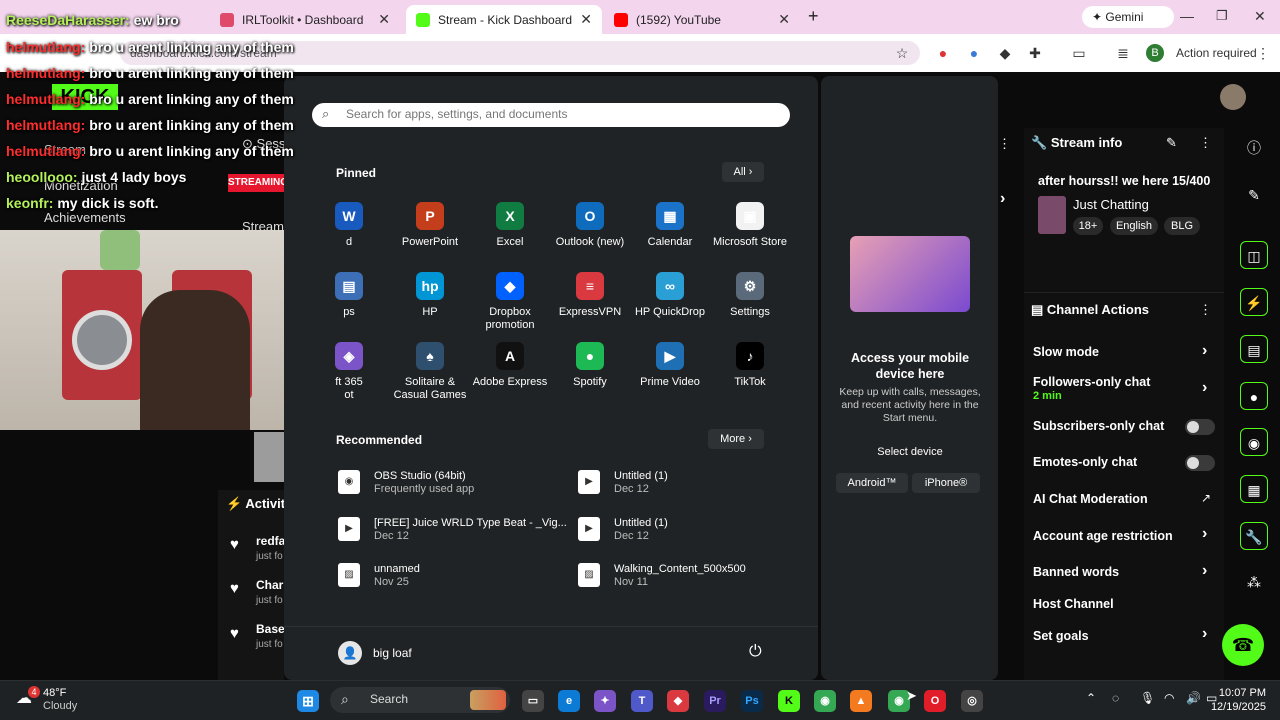 This screenshot has width=1280, height=720. Describe the element at coordinates (590, 365) in the screenshot. I see `pinned-app: ● Spotify` at that location.